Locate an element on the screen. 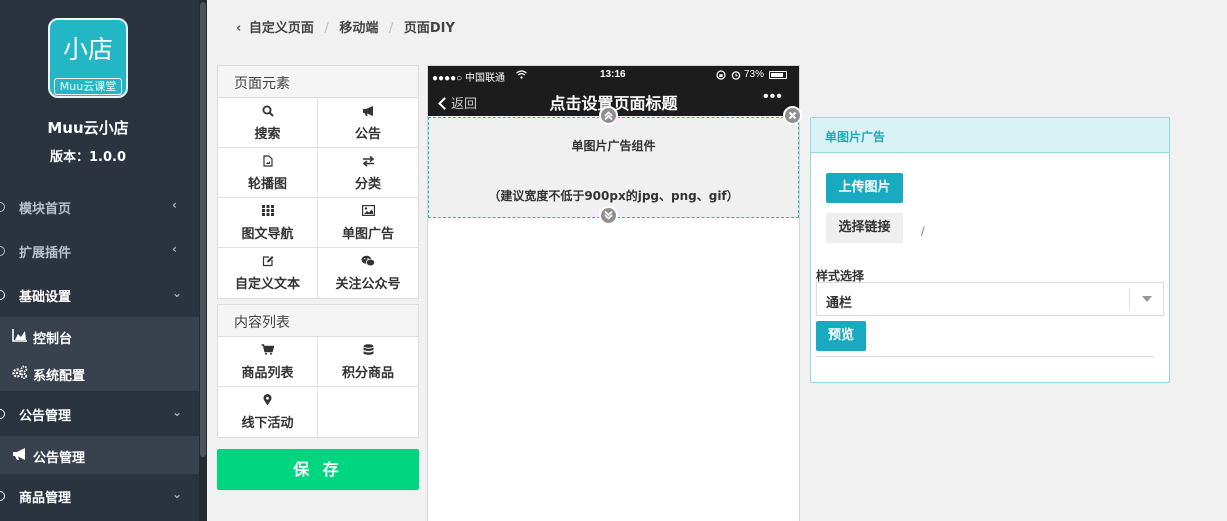 The width and height of the screenshot is (1227, 521). element-notice: 公告 is located at coordinates (368, 123).